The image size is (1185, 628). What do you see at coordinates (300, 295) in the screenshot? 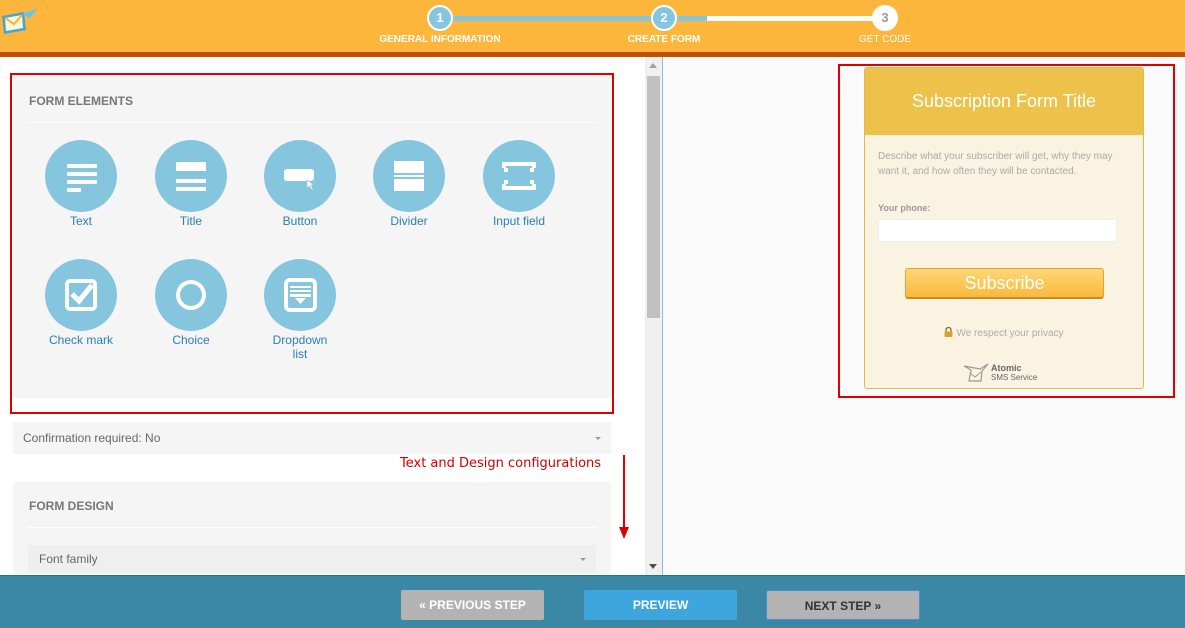
I see `dropdown-list-icon` at bounding box center [300, 295].